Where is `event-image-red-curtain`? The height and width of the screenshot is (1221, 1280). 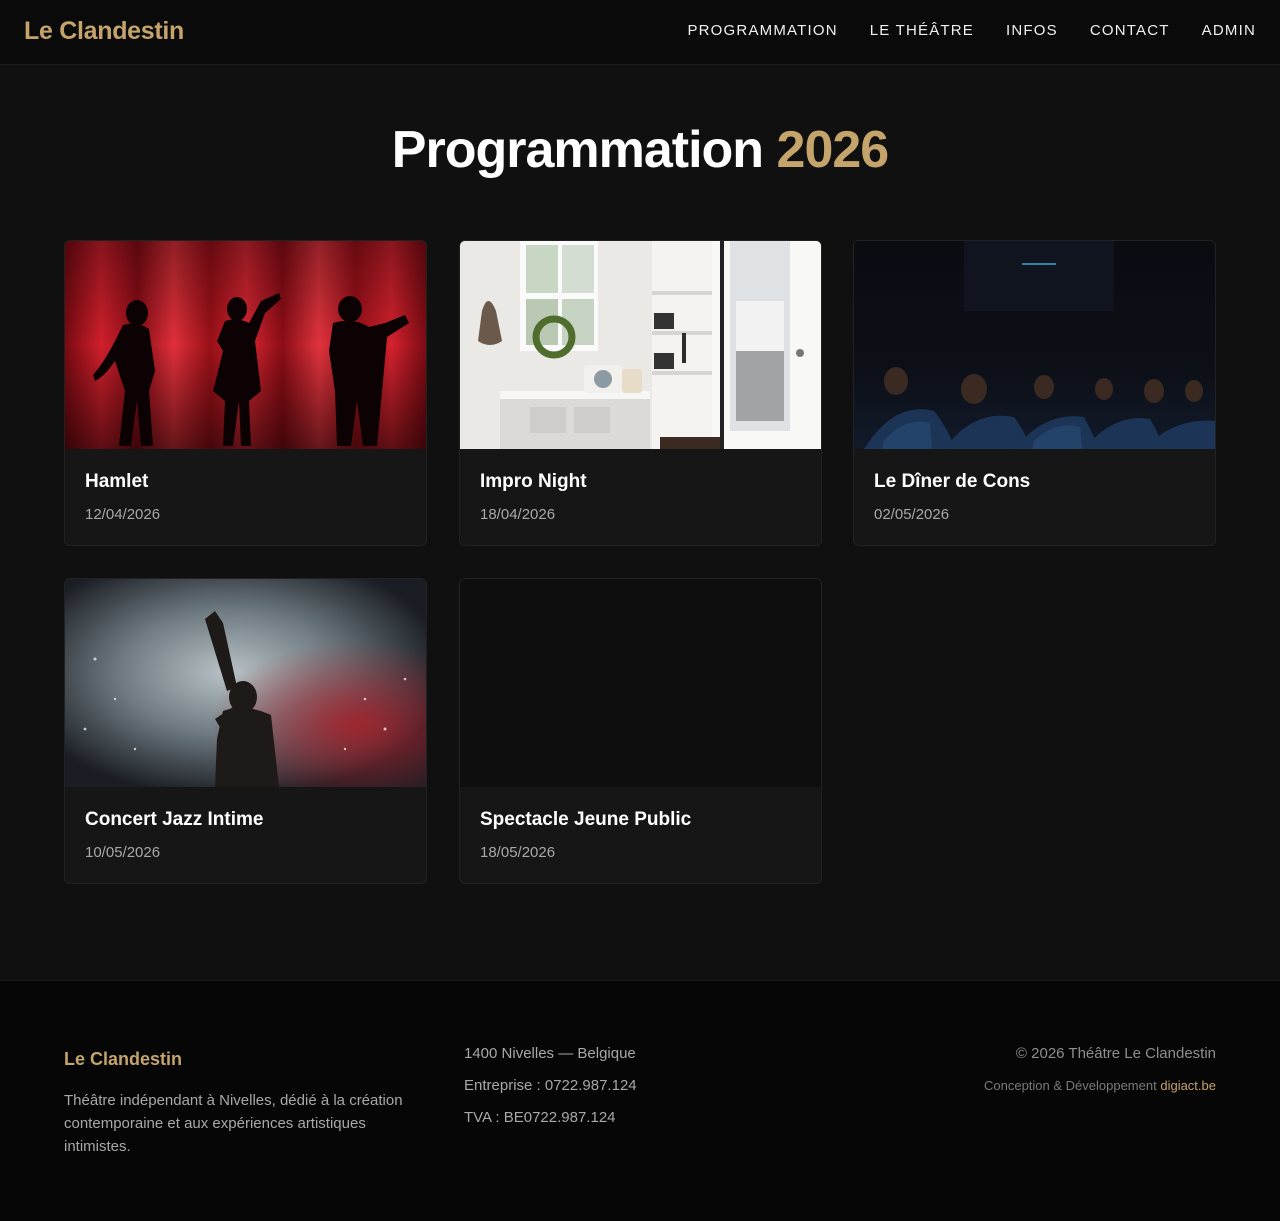
event-image-red-curtain is located at coordinates (245, 345).